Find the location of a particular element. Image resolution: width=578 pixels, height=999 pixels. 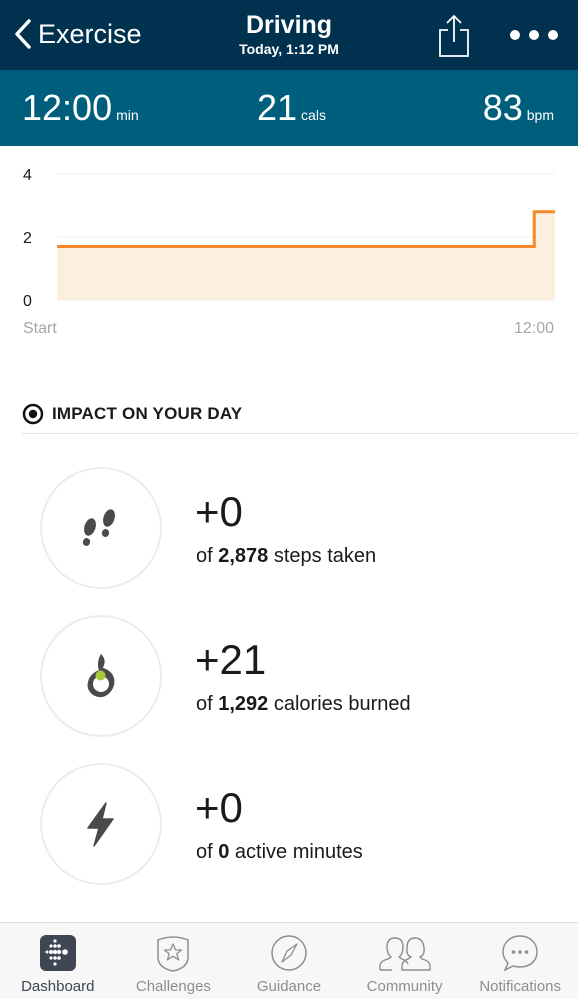

tab-dashboard: Dashboard is located at coordinates (58, 961).